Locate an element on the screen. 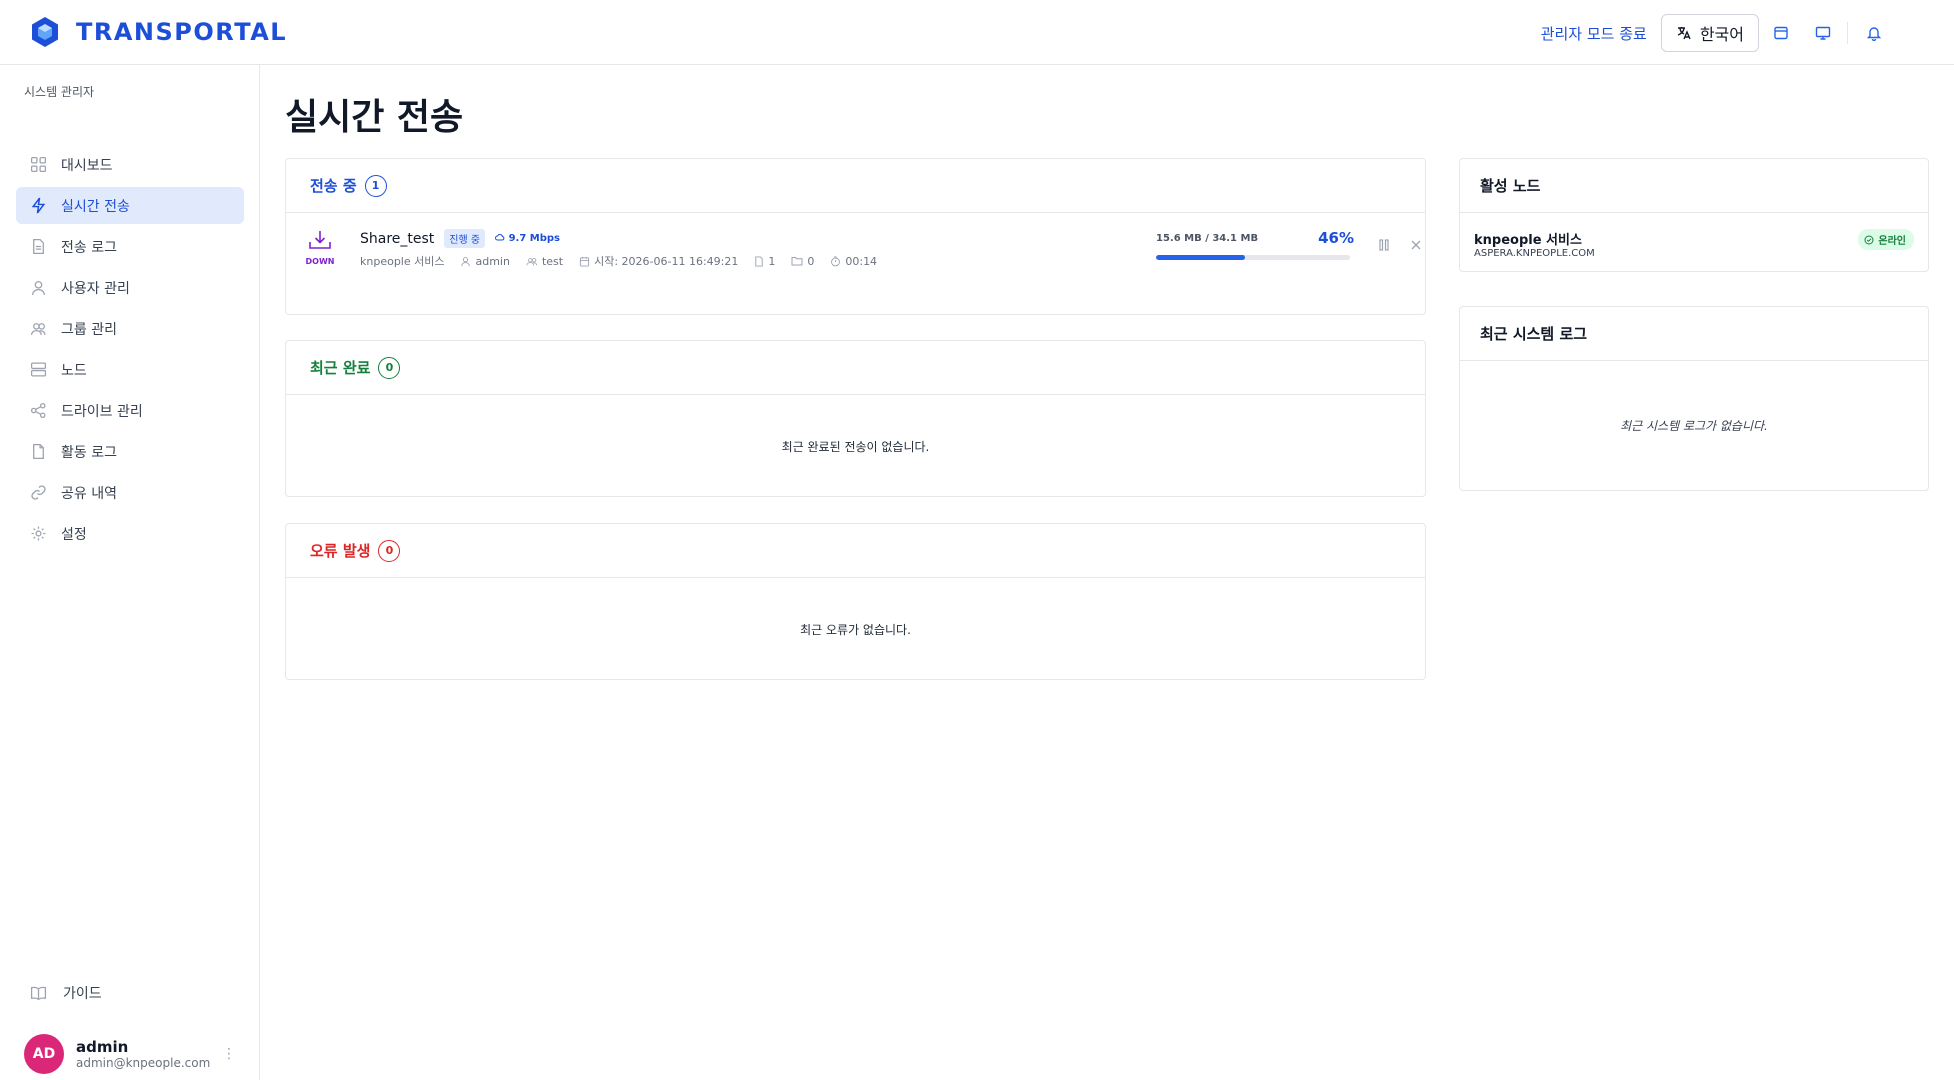 This screenshot has height=1080, width=1954. sidebar-item-dashboard: 대시보드 is located at coordinates (130, 164).